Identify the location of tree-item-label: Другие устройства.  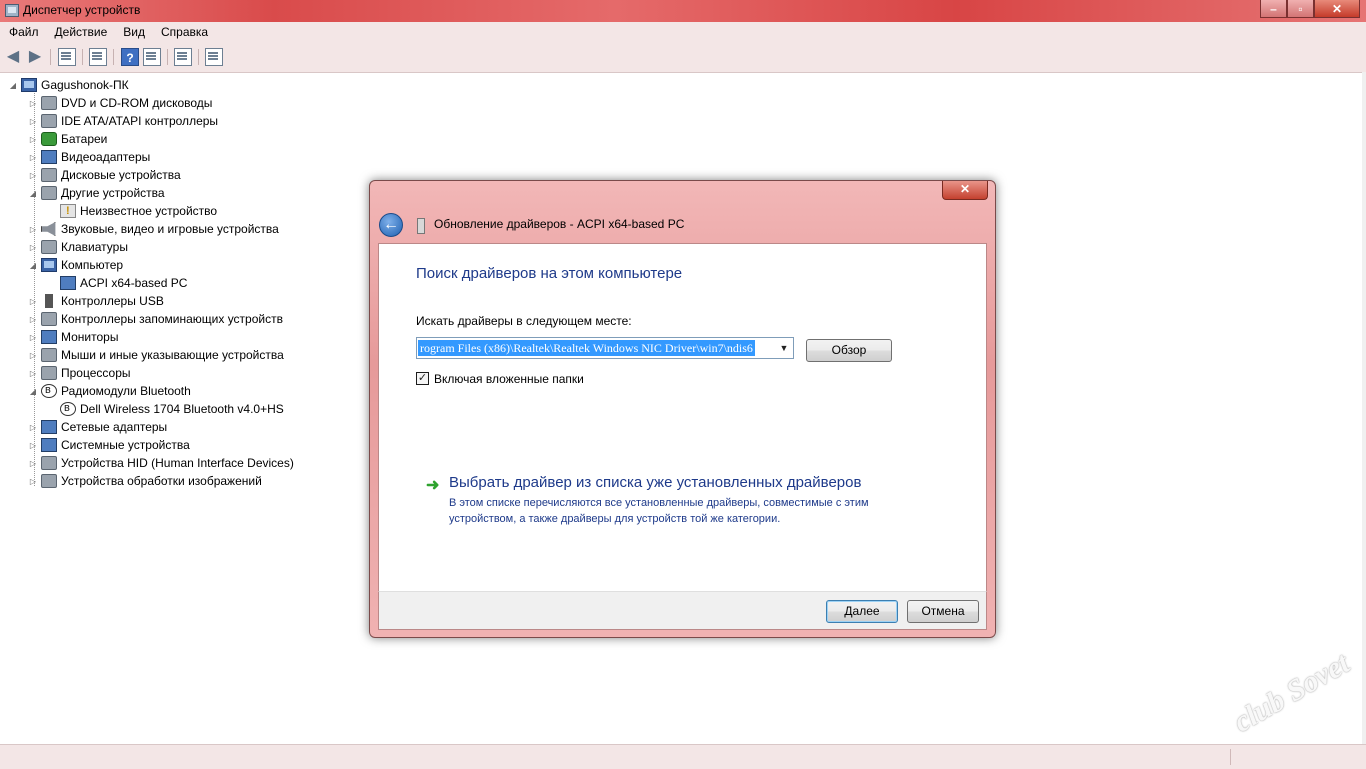
(113, 193).